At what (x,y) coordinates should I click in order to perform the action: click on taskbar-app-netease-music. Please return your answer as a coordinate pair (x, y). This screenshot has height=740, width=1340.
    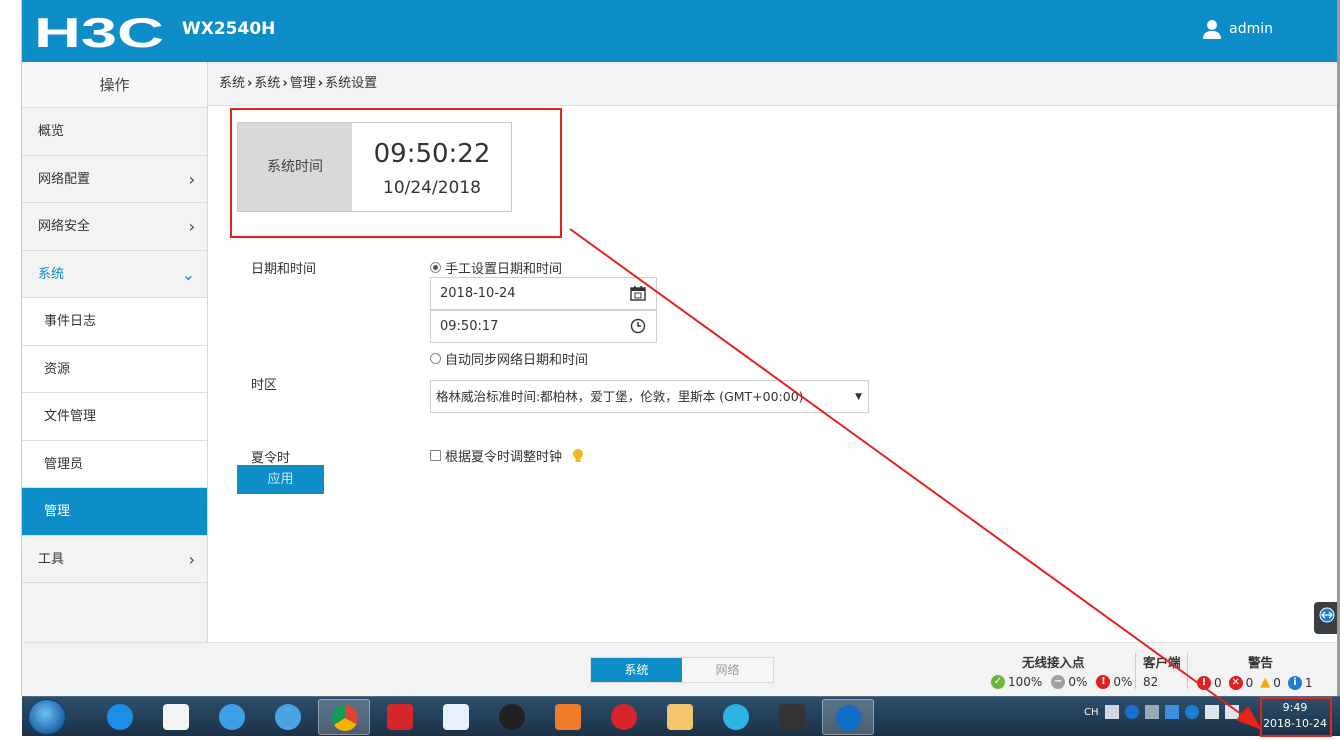
    Looking at the image, I should click on (624, 717).